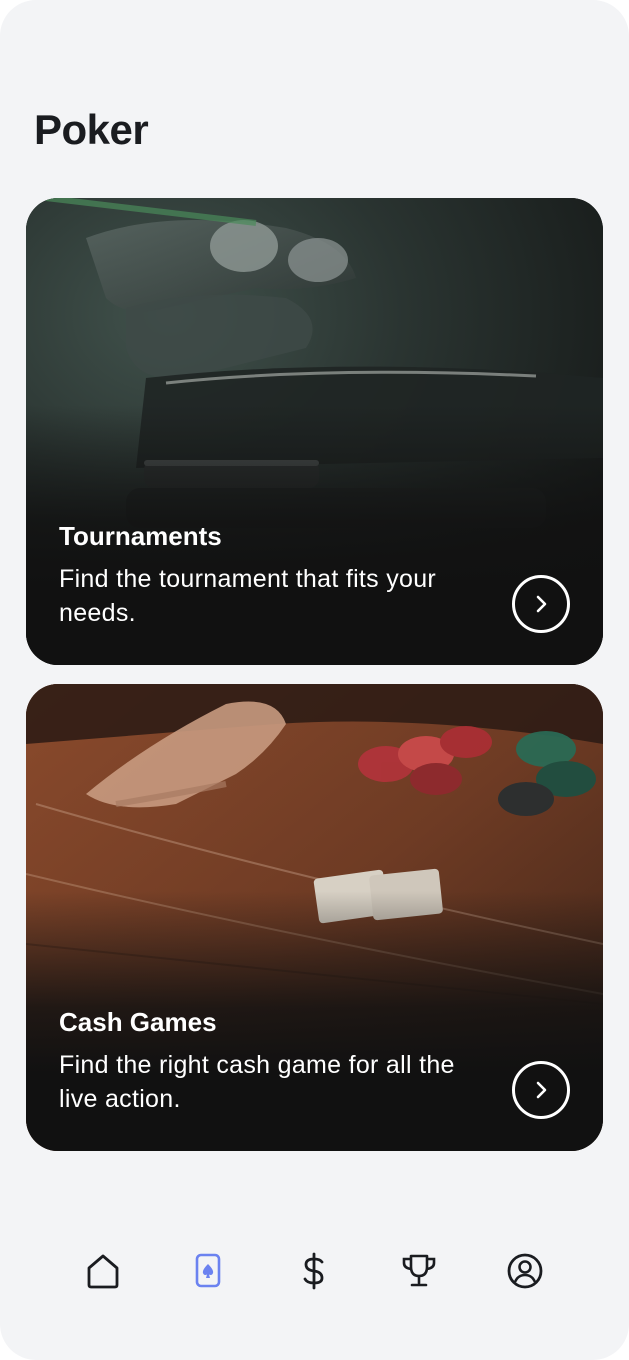 This screenshot has width=629, height=1360. I want to click on bottom-tab-bar, so click(314, 1271).